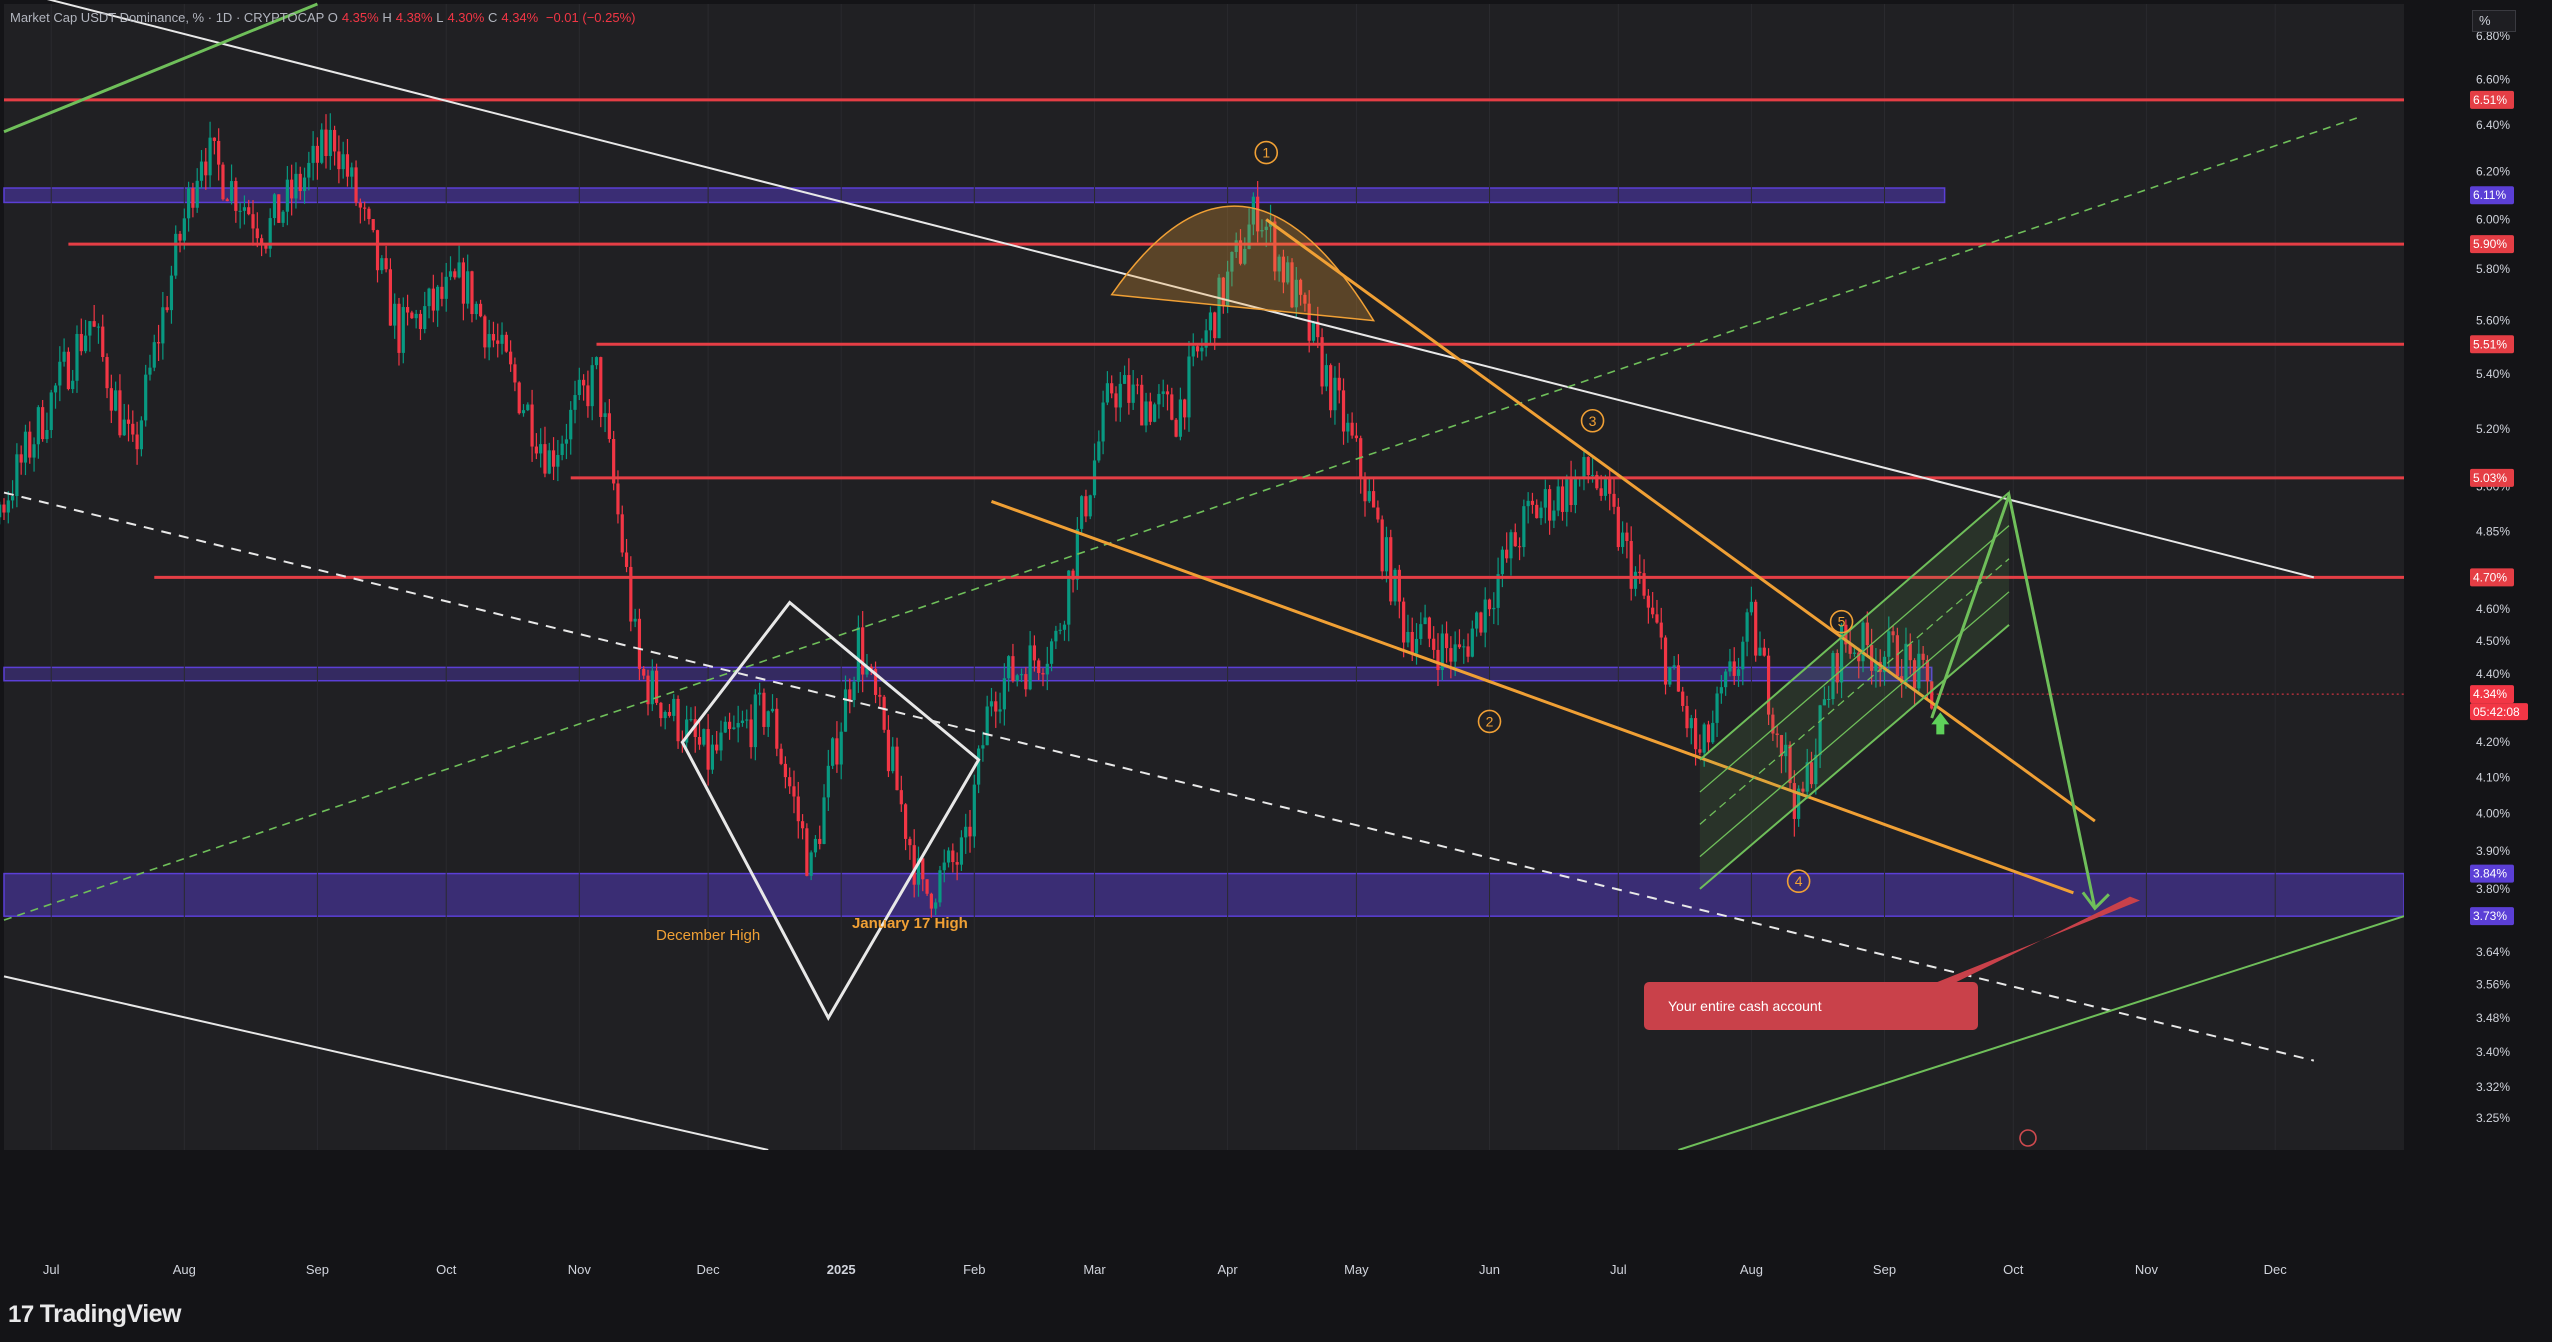  What do you see at coordinates (1811, 1006) in the screenshot?
I see `callout-box: Your entire cash account` at bounding box center [1811, 1006].